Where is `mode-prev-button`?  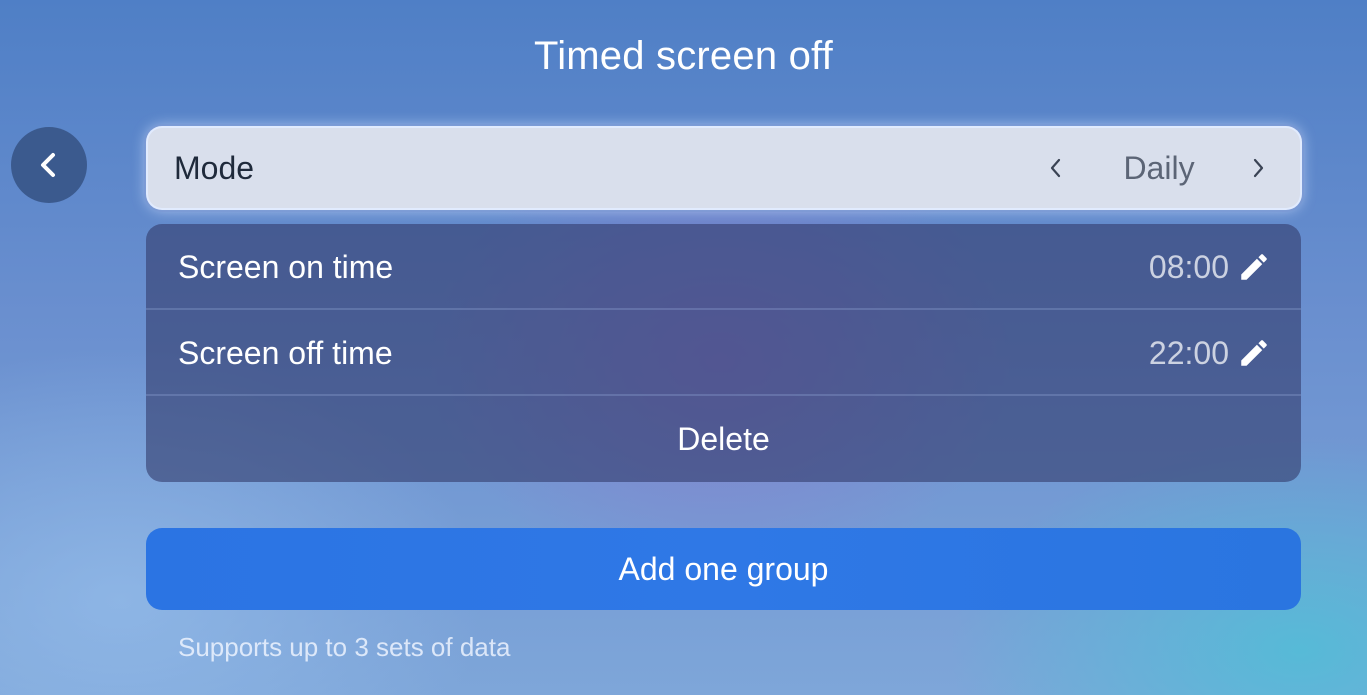
mode-prev-button is located at coordinates (1055, 168).